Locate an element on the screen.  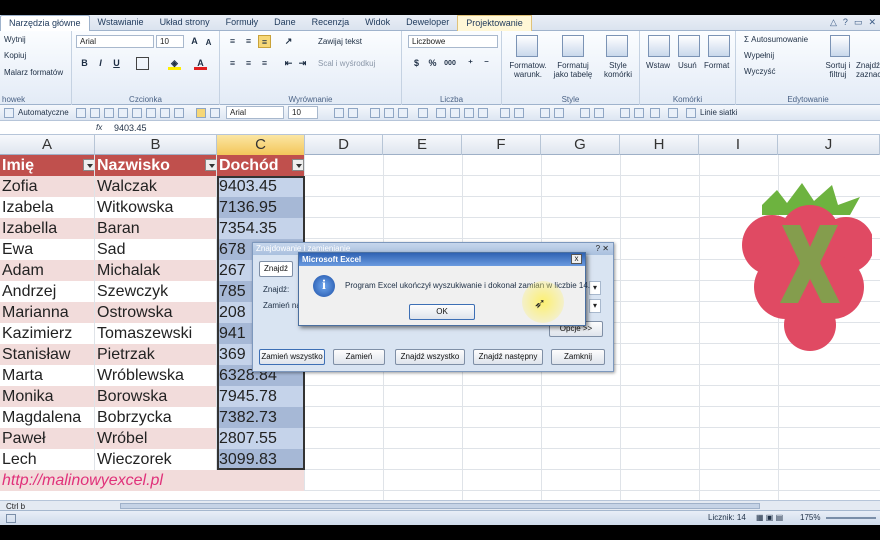
website-link: http://malinowyexcel.pl is located at coordinates (152, 480).